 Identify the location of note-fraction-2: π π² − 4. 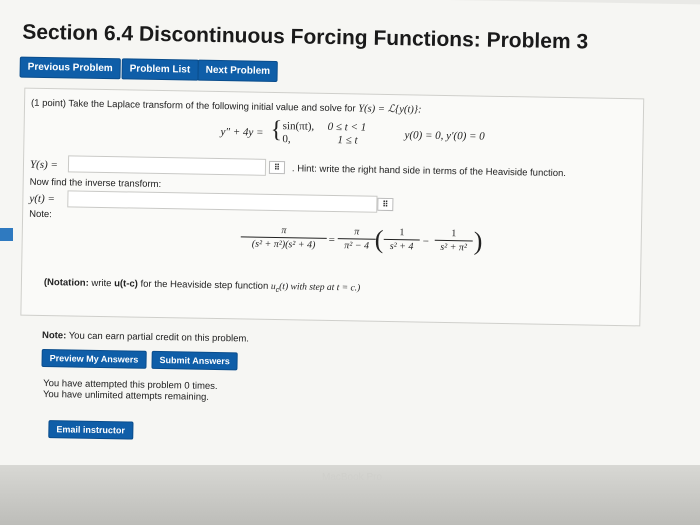
(356, 239).